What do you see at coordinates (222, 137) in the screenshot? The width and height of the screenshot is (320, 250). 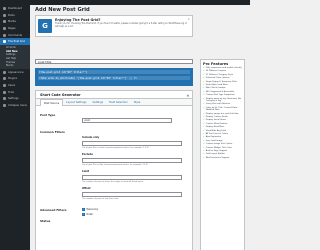 I see `pro-feature-item: ✓ Ajax Pagination` at bounding box center [222, 137].